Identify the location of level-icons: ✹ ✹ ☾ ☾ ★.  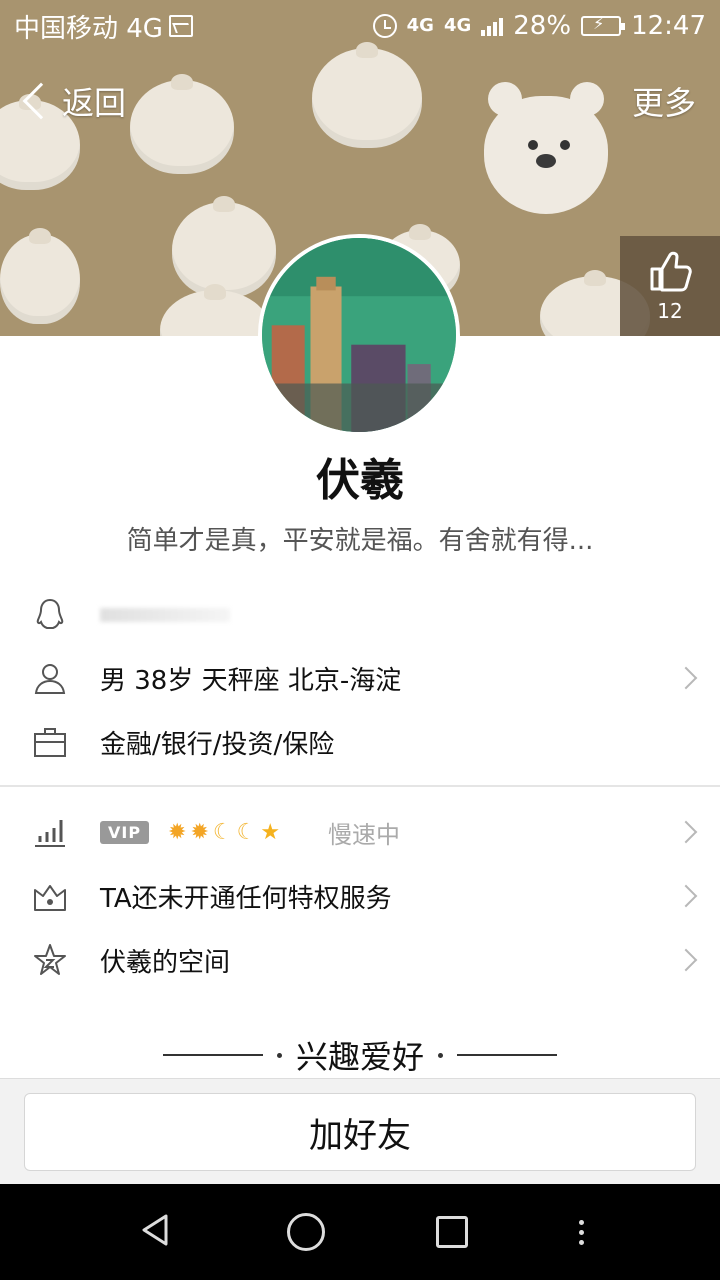
(224, 832).